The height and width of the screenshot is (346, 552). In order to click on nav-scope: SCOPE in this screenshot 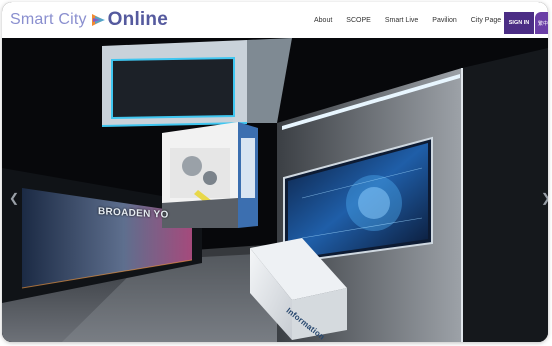, I will do `click(358, 20)`.